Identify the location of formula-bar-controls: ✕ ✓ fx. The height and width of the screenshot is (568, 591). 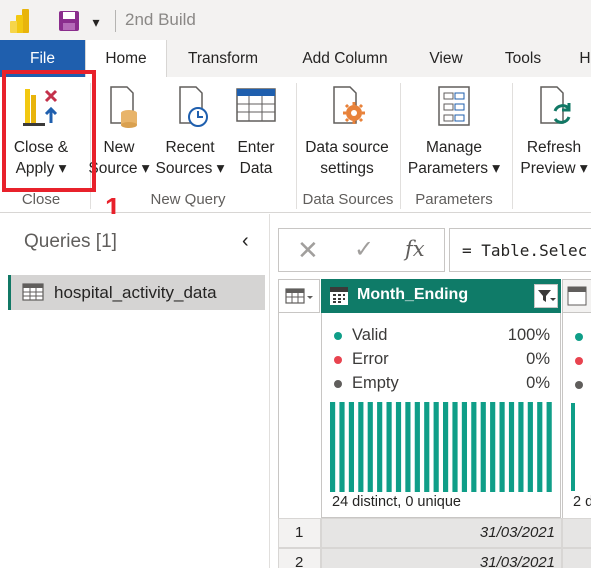
(361, 250).